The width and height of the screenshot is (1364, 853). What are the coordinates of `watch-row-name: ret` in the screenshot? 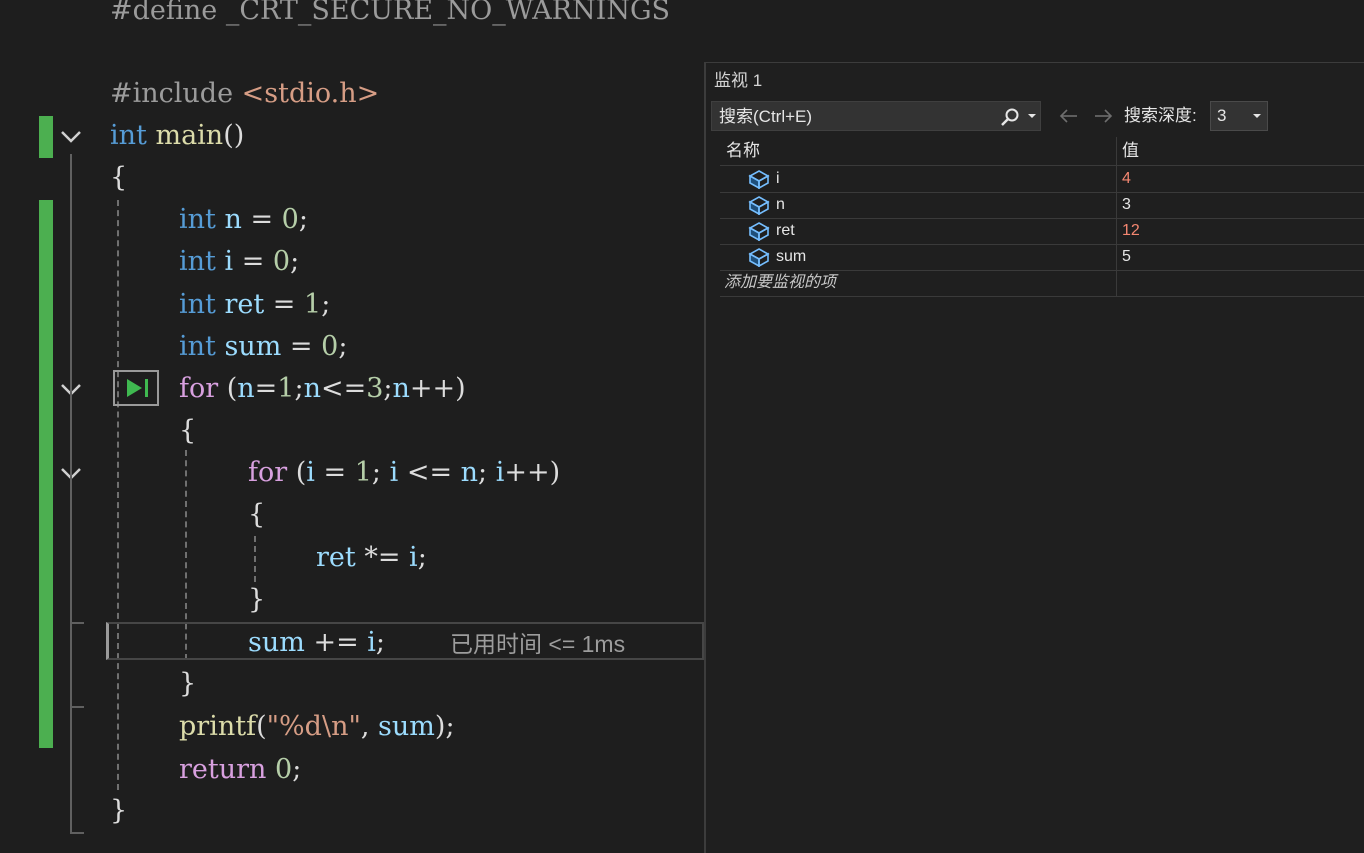 It's located at (785, 230).